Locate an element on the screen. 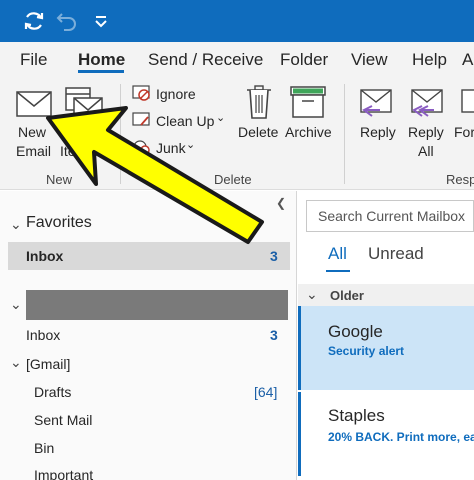 This screenshot has width=474, height=480. ignore-label: Ignore is located at coordinates (176, 94).